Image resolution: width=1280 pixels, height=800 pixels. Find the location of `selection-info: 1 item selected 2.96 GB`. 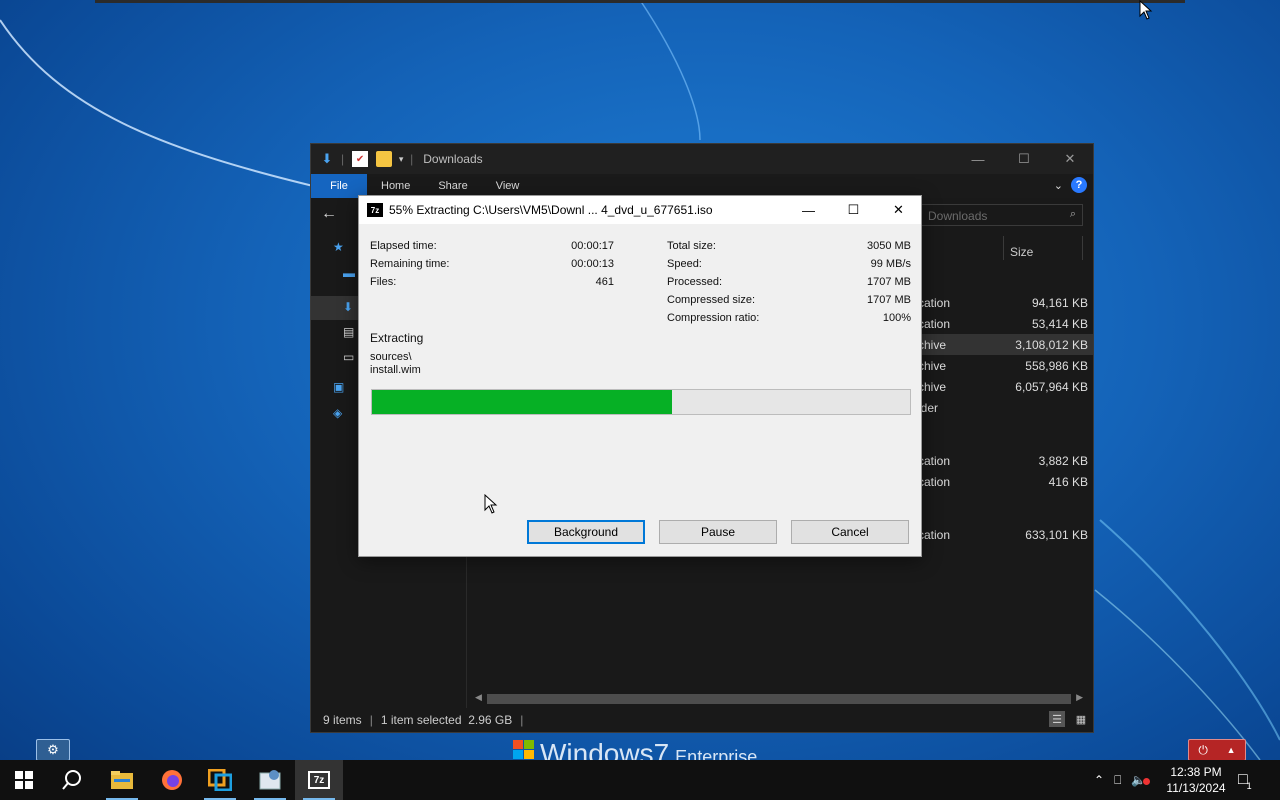

selection-info: 1 item selected 2.96 GB is located at coordinates (446, 720).